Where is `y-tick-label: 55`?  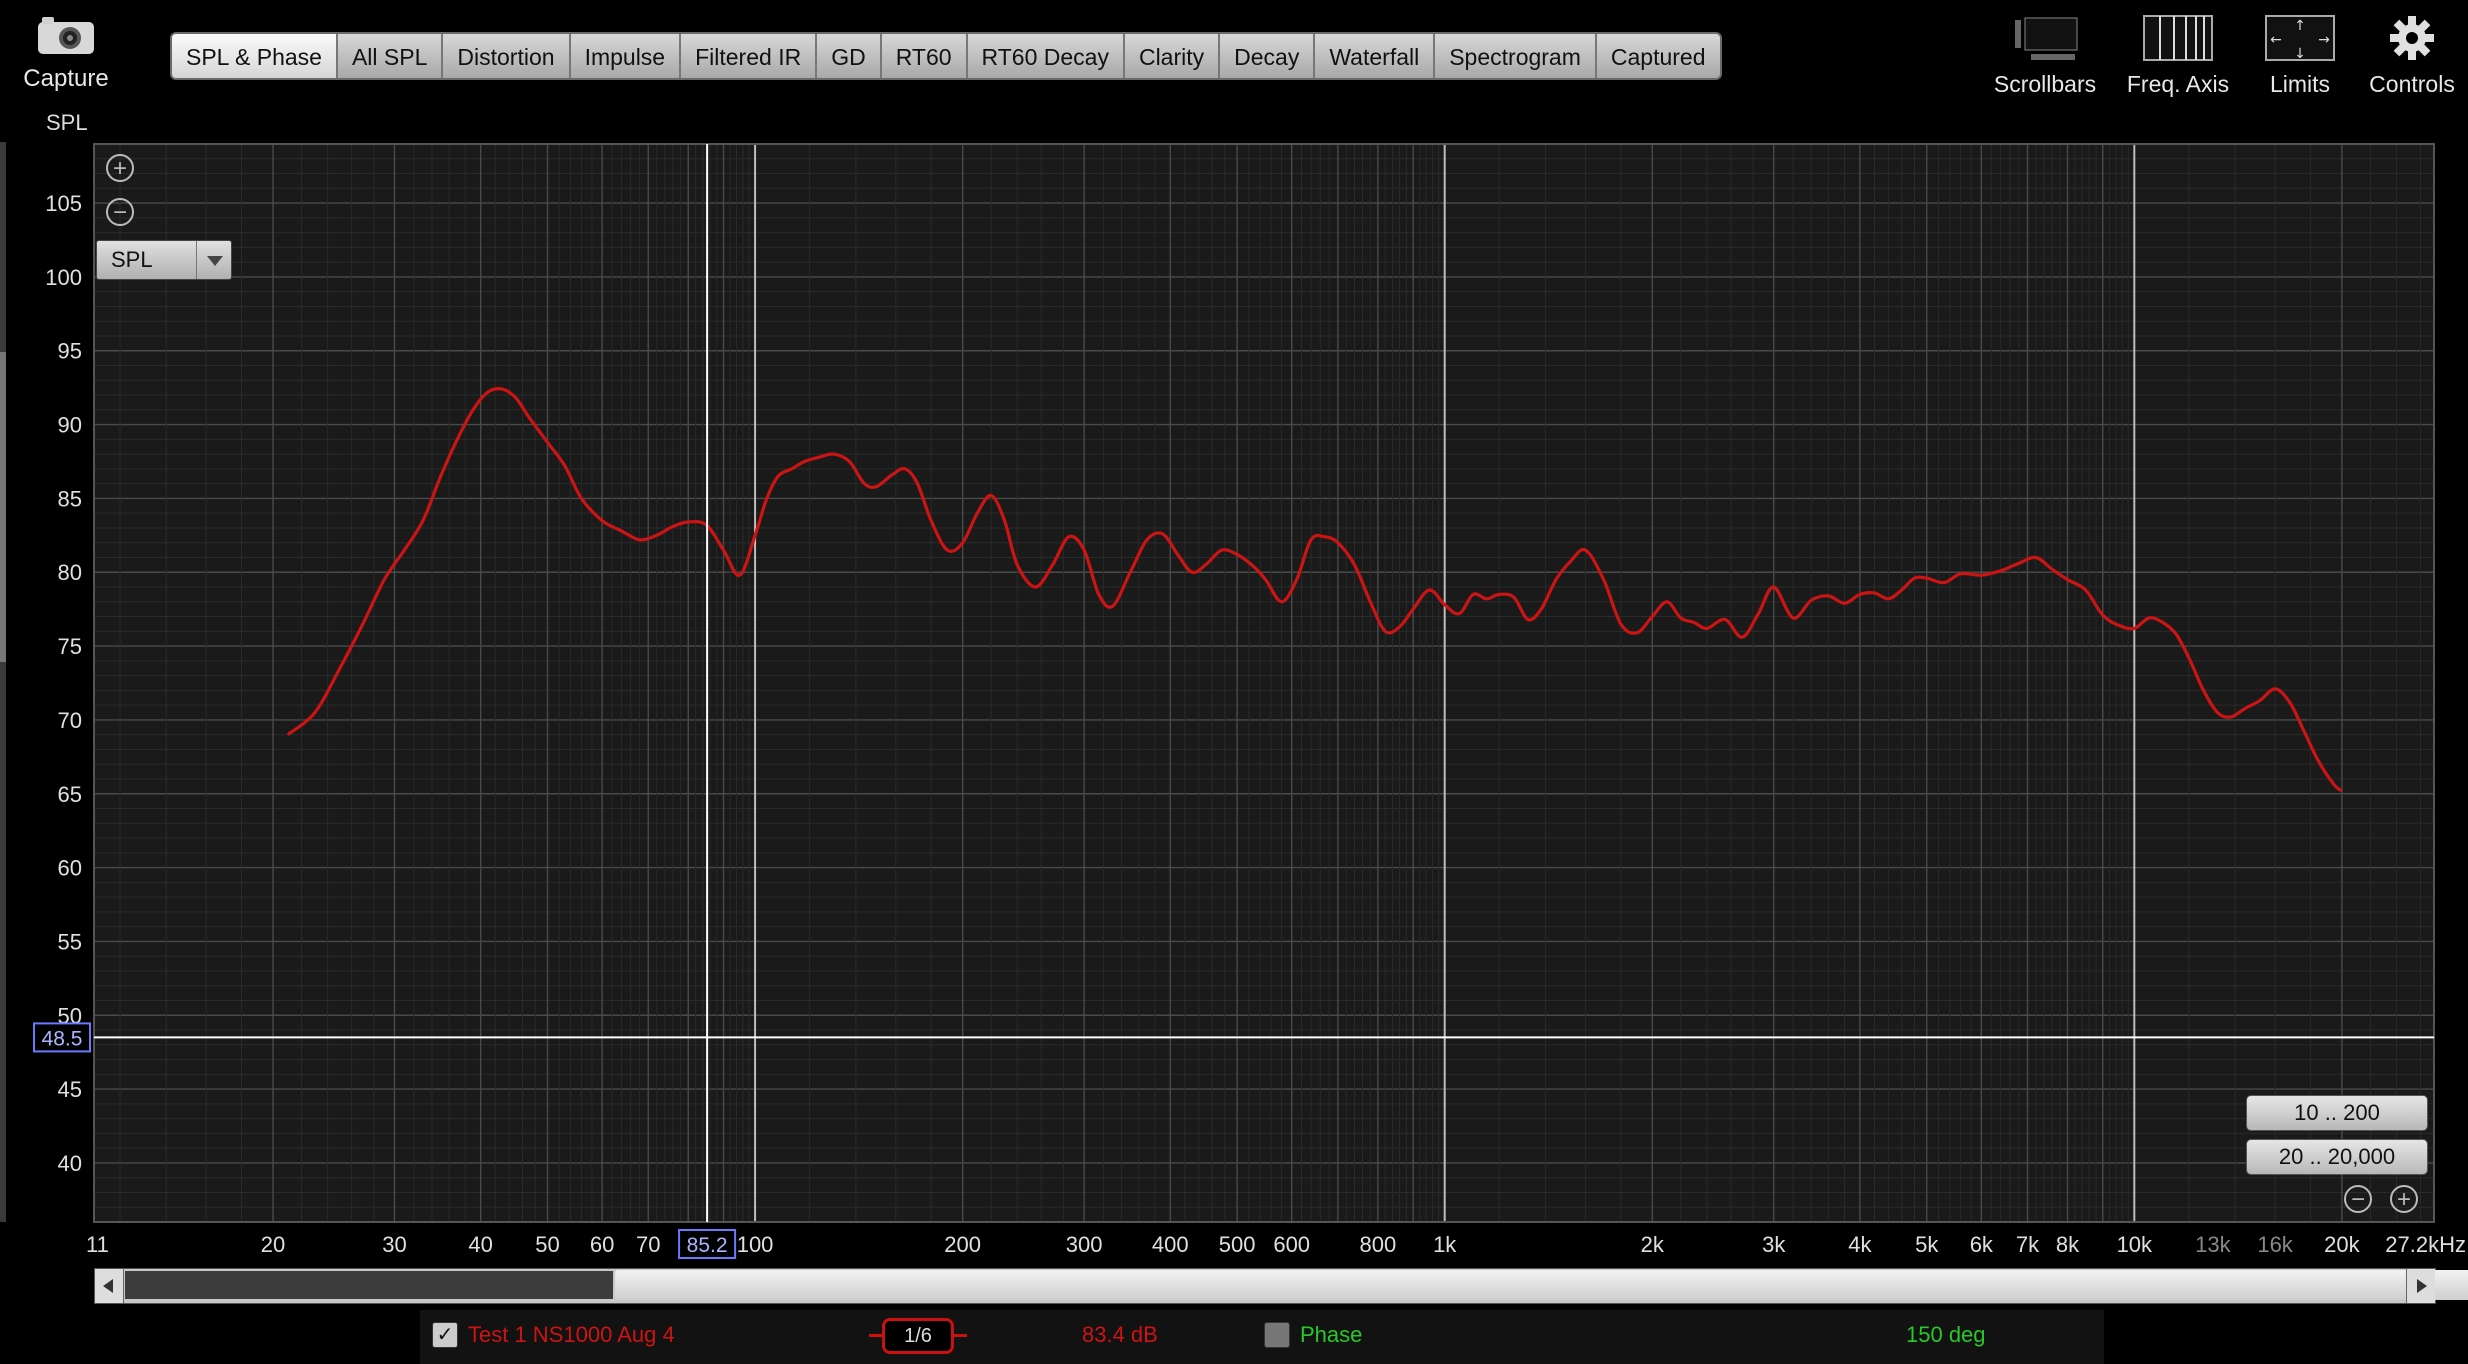 y-tick-label: 55 is located at coordinates (70, 941).